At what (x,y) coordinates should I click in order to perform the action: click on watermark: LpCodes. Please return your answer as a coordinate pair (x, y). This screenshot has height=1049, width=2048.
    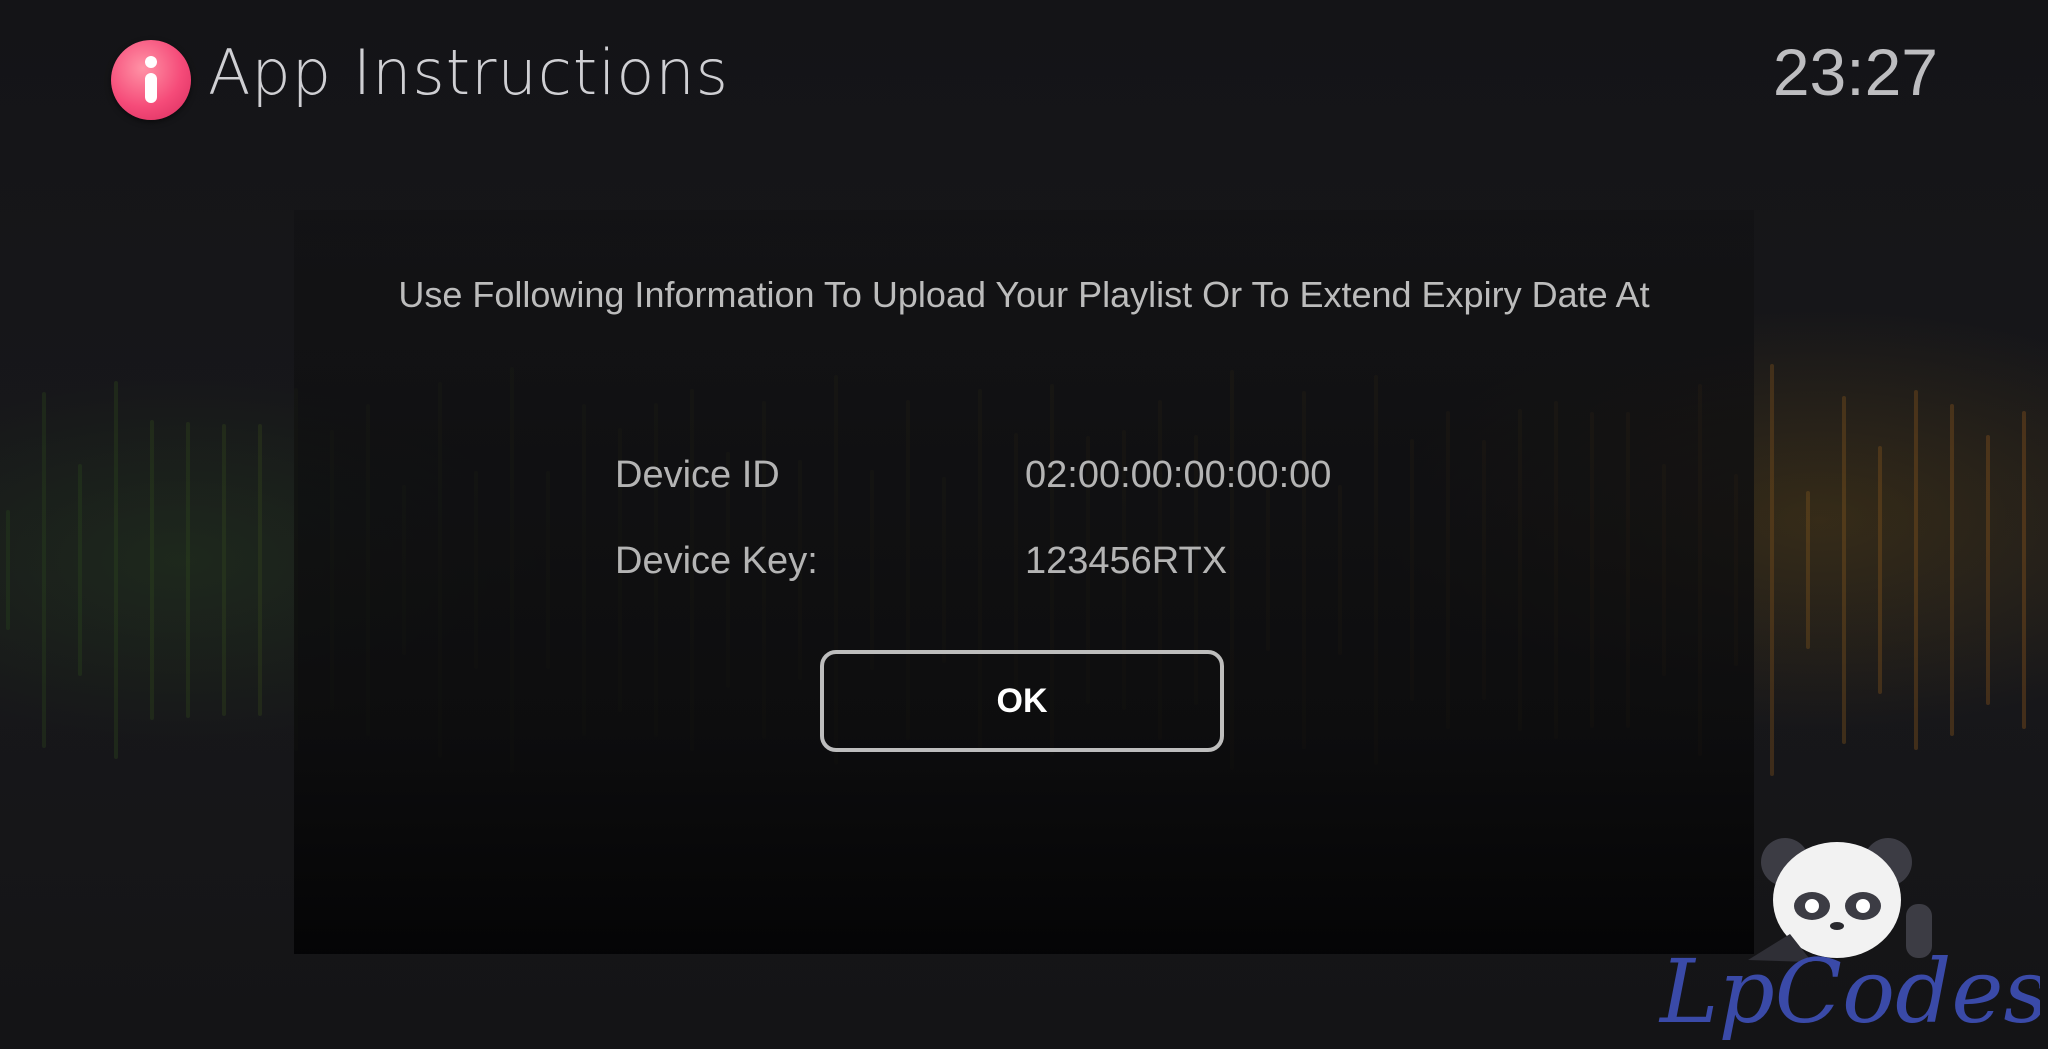
    Looking at the image, I should click on (1849, 940).